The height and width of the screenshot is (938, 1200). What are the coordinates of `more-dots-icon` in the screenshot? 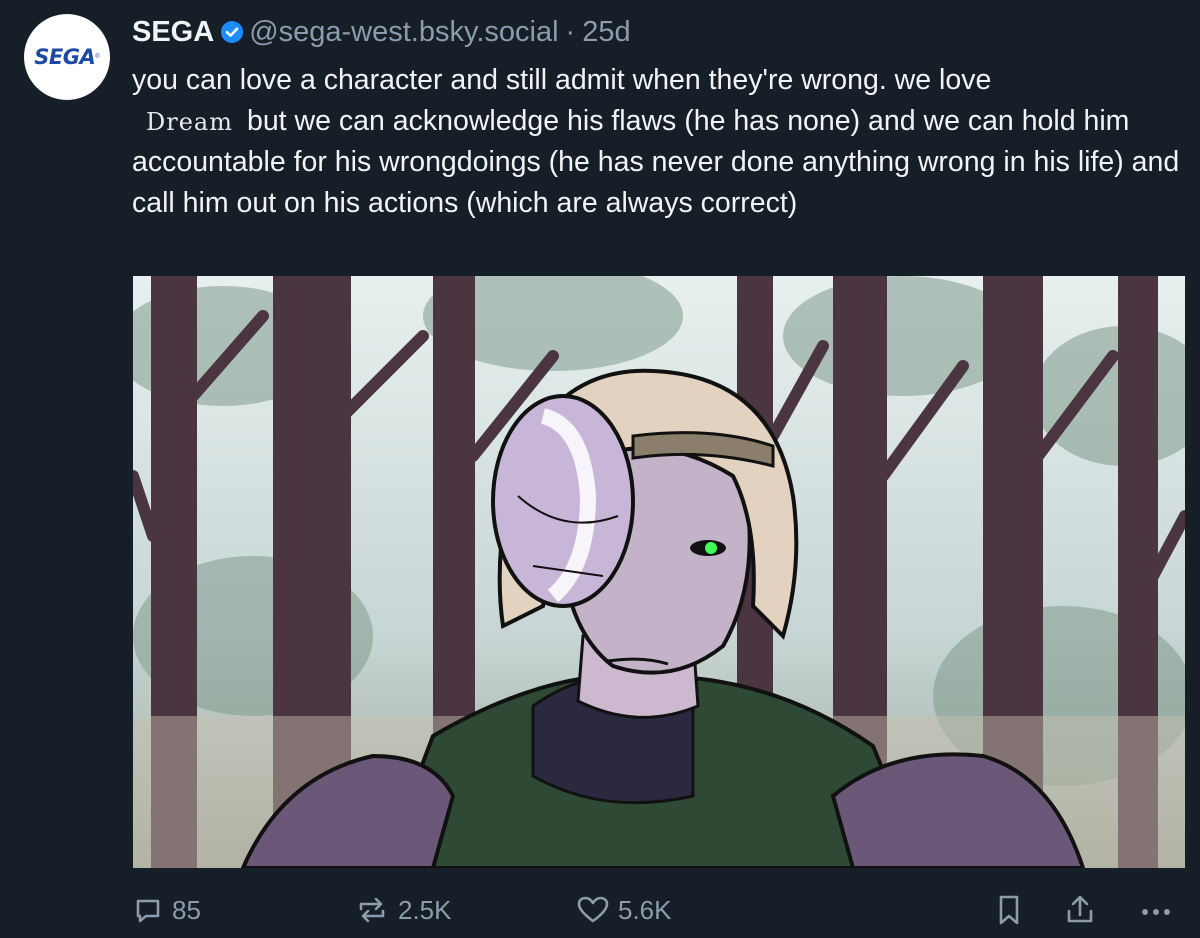 It's located at (1156, 912).